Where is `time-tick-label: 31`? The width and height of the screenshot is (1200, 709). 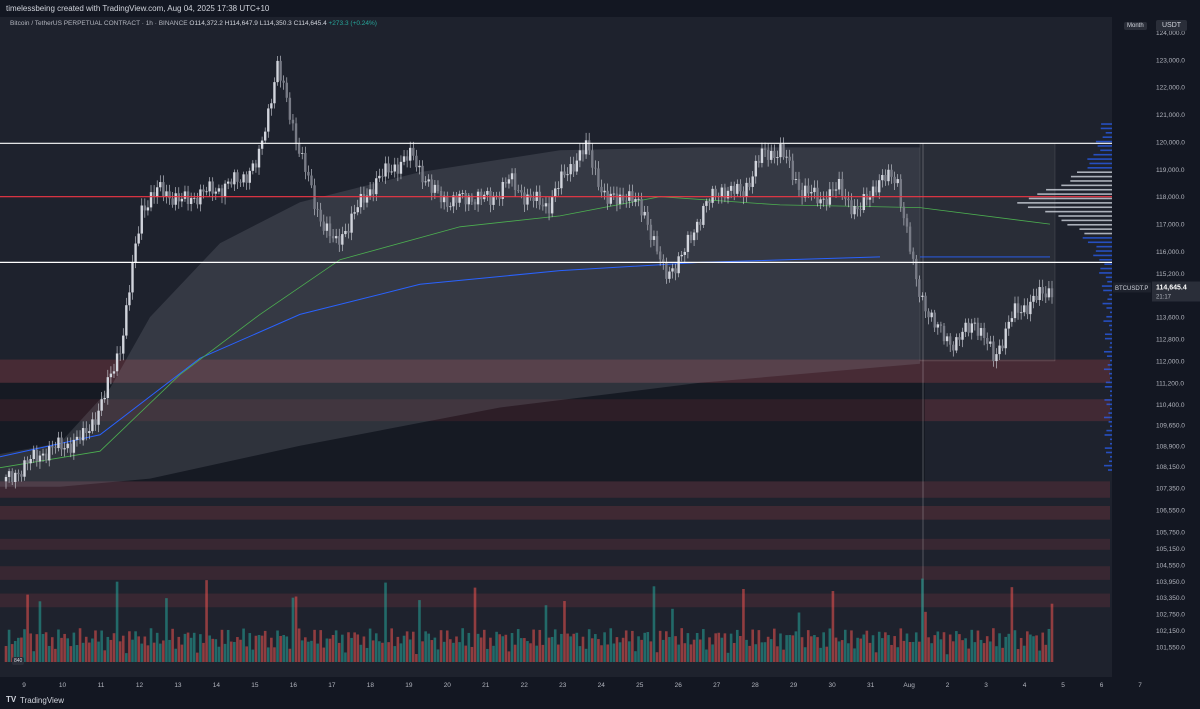
time-tick-label: 31 is located at coordinates (871, 685).